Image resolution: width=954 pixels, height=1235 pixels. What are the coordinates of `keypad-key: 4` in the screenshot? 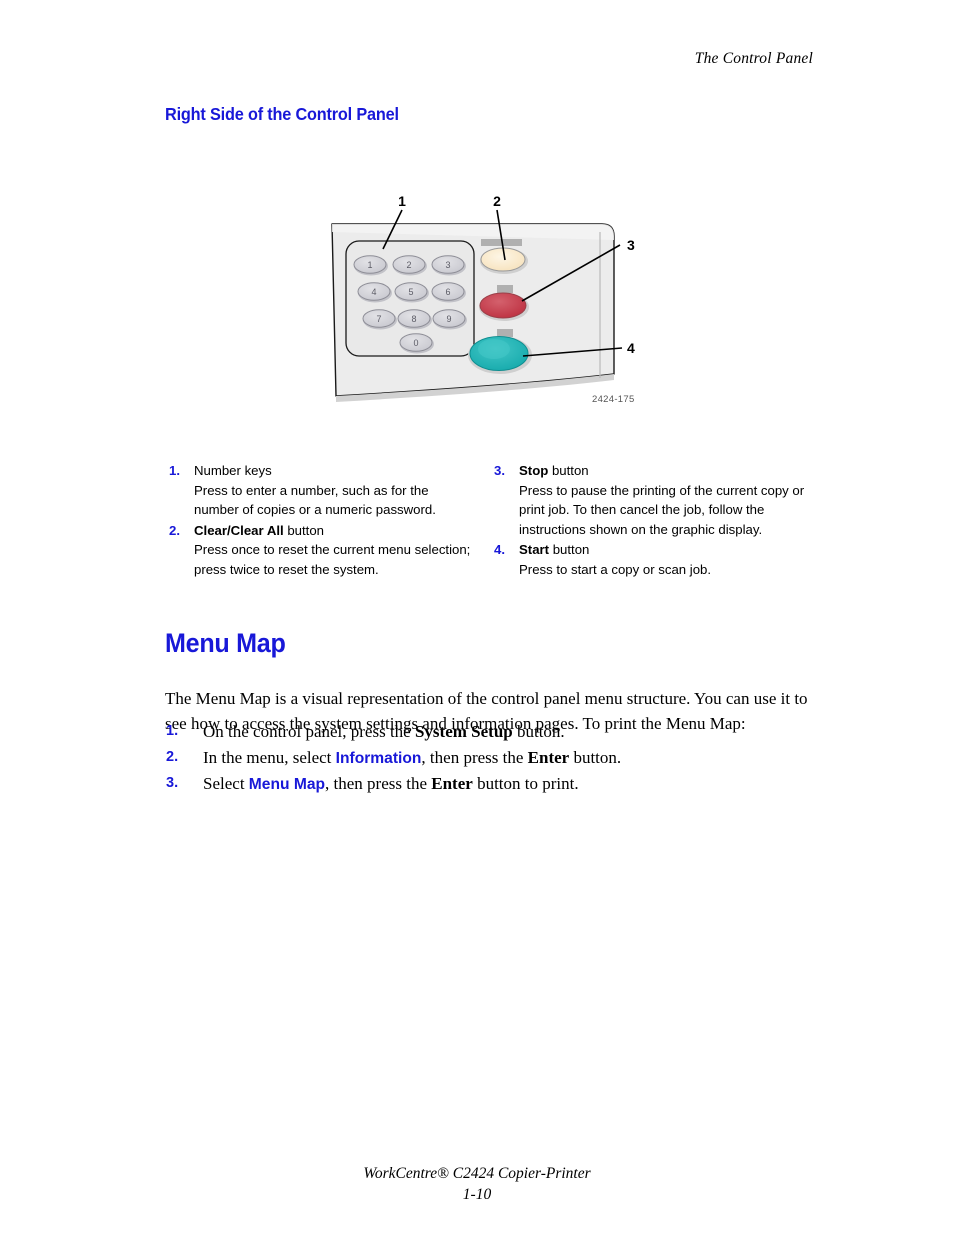 It's located at (374, 292).